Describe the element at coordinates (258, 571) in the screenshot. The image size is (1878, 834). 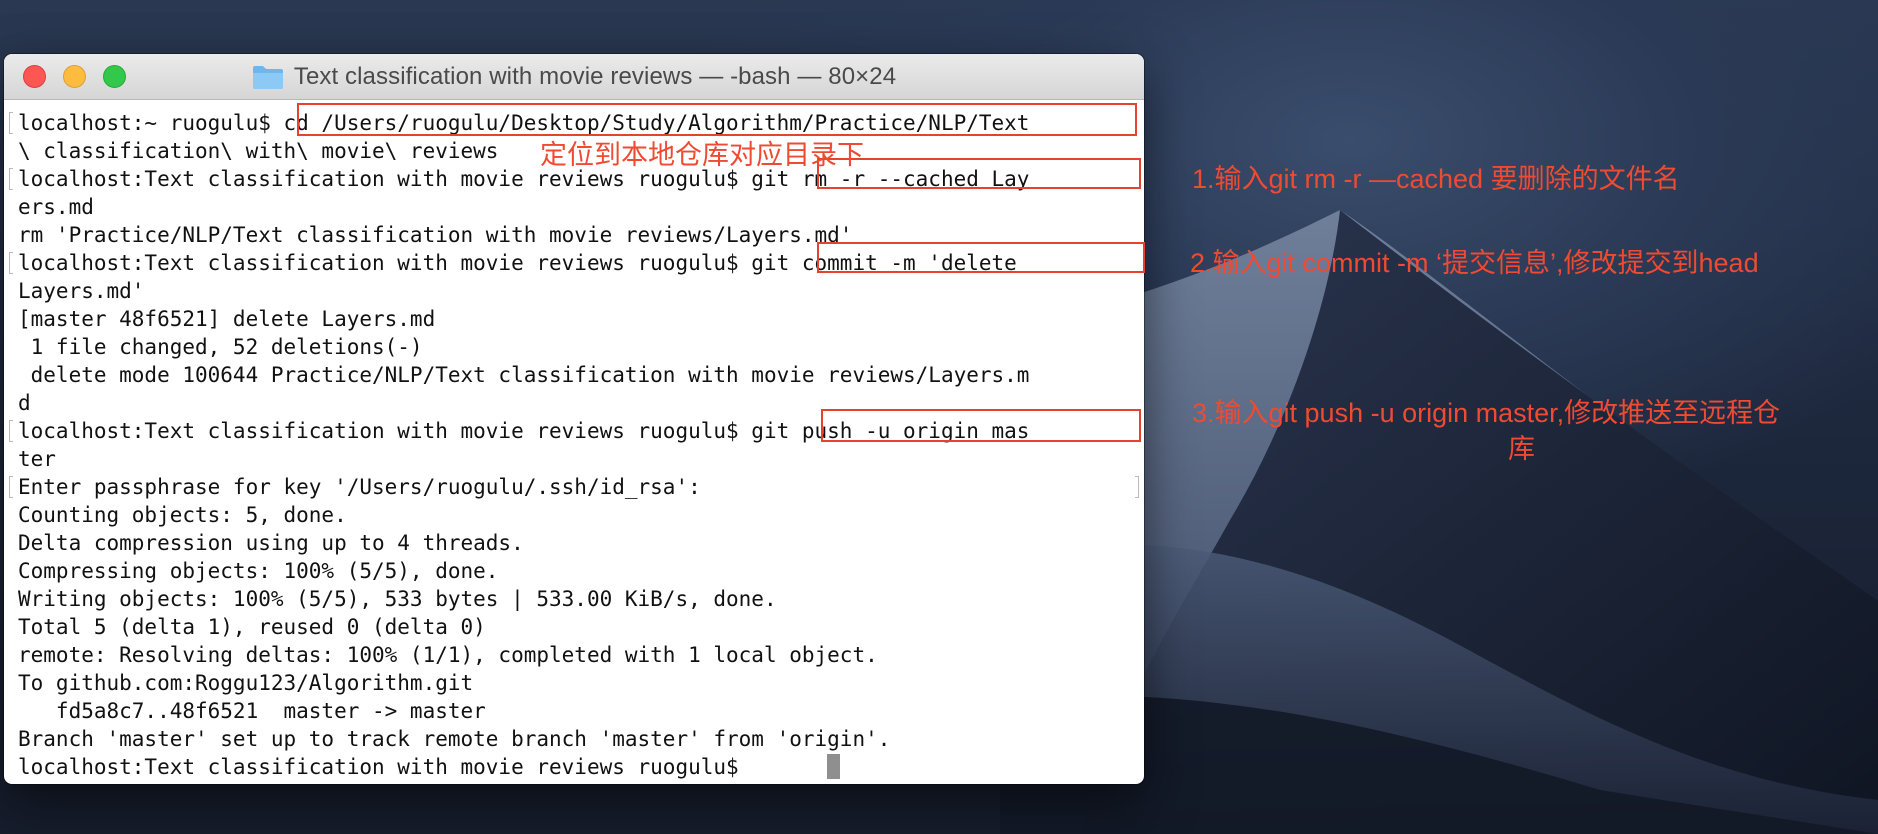
I see `terminal-line: Compressing objects: 100% (5/5), done.` at that location.